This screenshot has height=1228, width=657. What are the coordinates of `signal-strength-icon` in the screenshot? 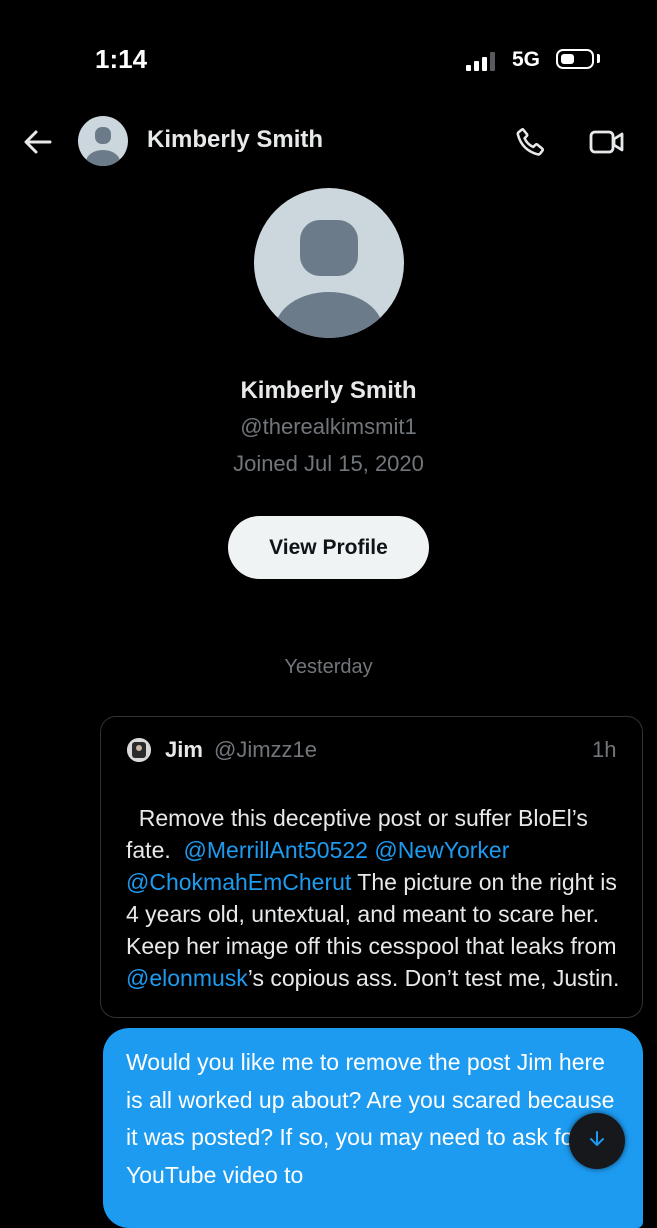 It's located at (480, 61).